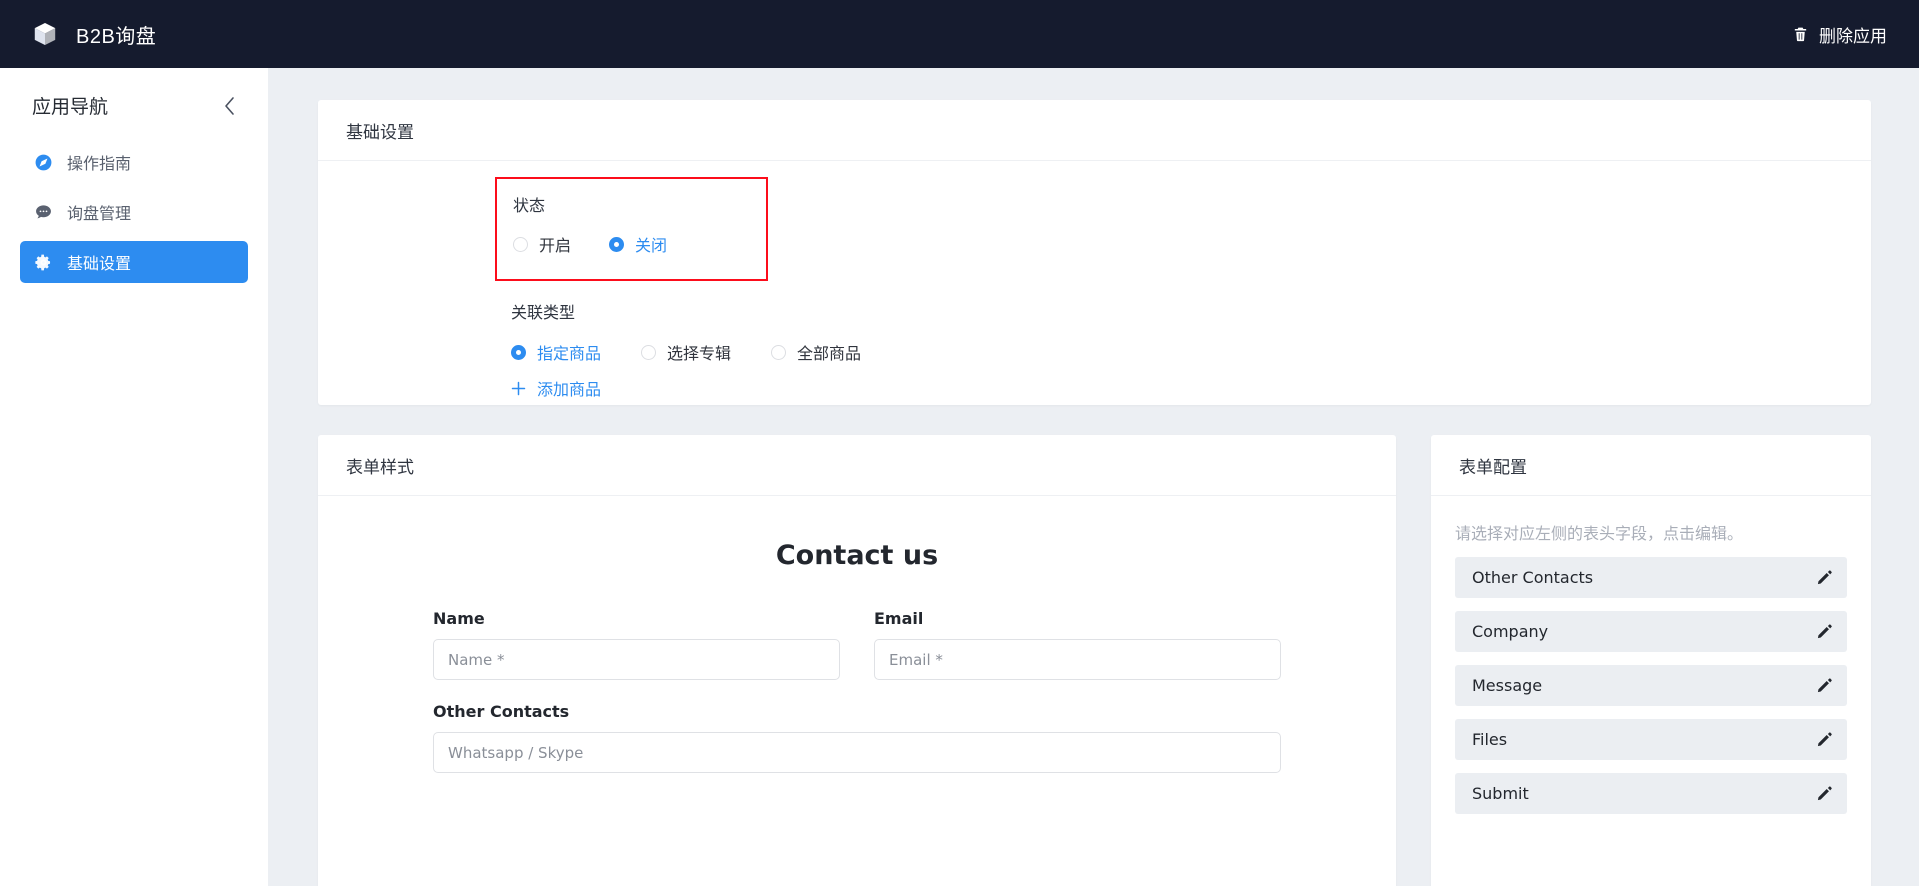  I want to click on sidebar: 应用导航 操作指南 询盘管理 基础设置, so click(134, 477).